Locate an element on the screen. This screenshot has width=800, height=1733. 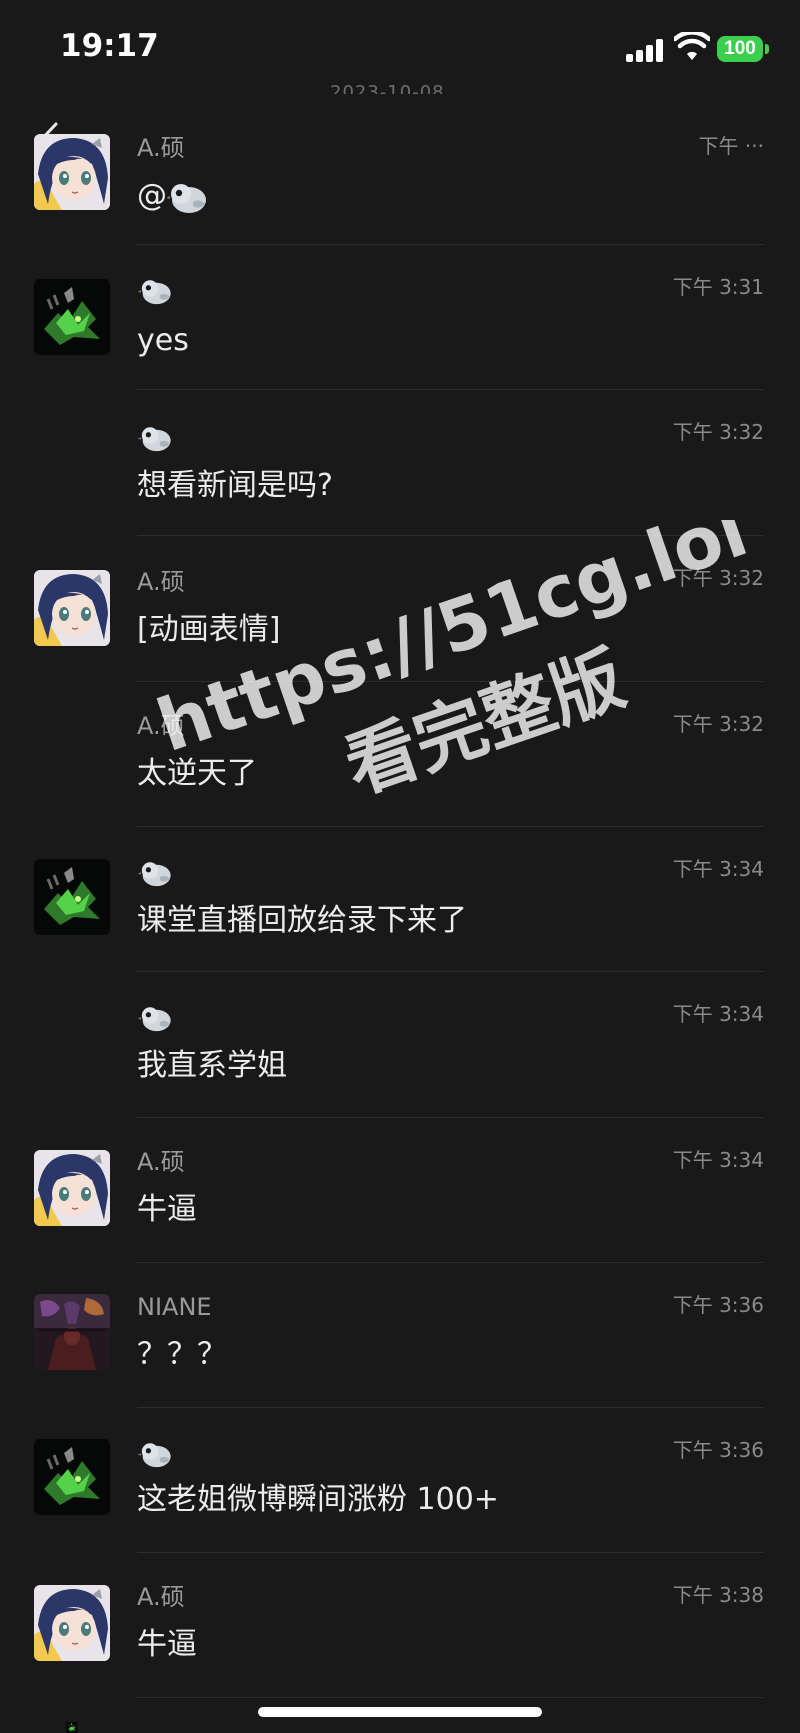
message-text: 太逆天了 is located at coordinates (197, 773).